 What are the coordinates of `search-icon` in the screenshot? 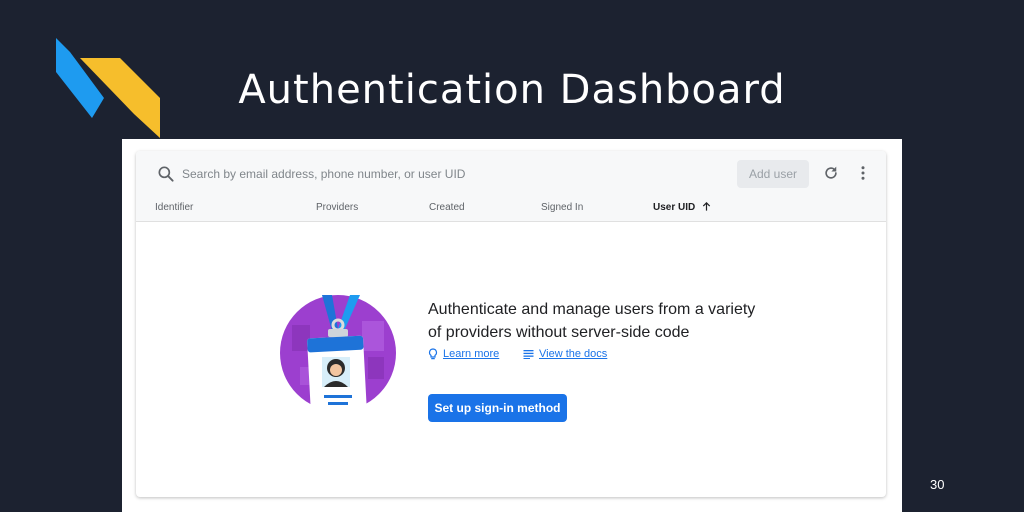 It's located at (166, 174).